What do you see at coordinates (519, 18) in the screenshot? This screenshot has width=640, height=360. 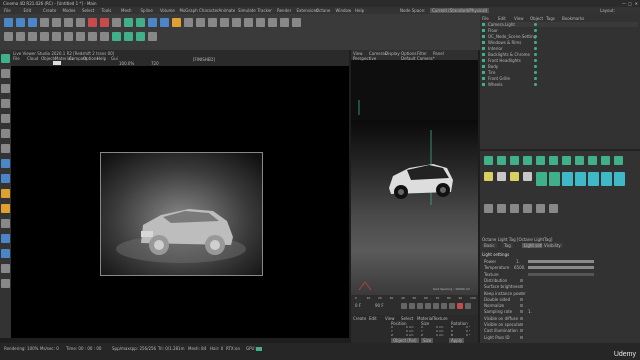 I see `object-menu-item: View` at bounding box center [519, 18].